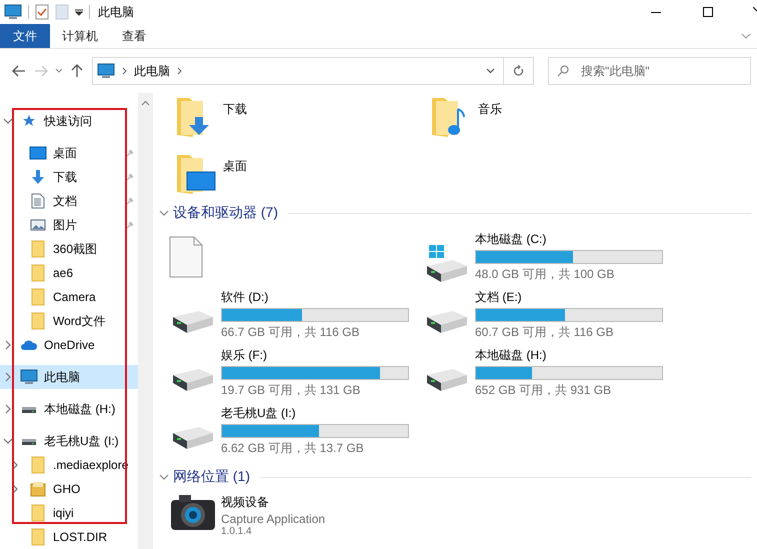  What do you see at coordinates (38, 177) in the screenshot?
I see `download-arrow-icon` at bounding box center [38, 177].